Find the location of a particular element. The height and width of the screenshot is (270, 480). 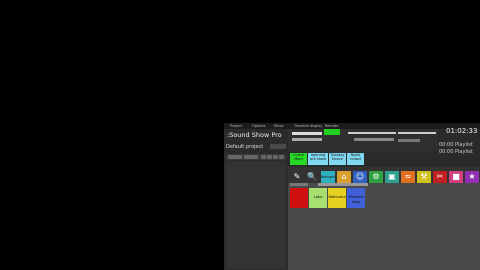

house-icon: ⌂ is located at coordinates (344, 177).